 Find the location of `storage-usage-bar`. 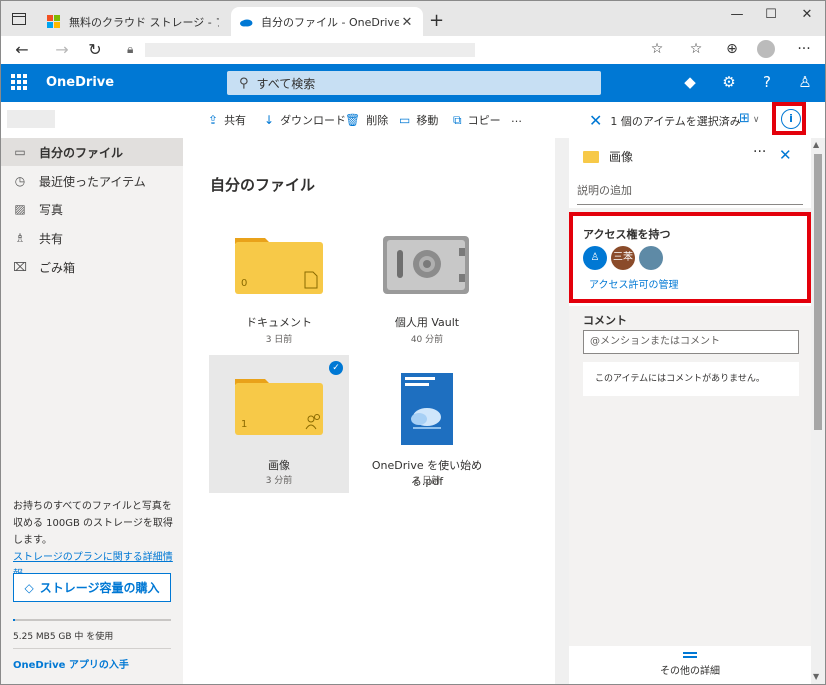

storage-usage-bar is located at coordinates (92, 620).